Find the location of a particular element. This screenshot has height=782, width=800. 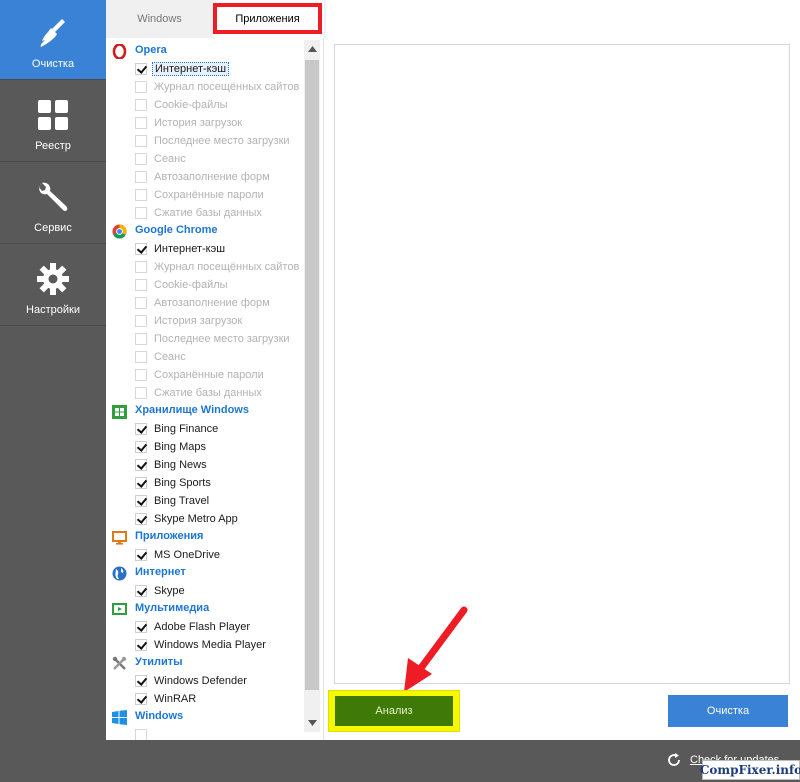

group-title: Opera is located at coordinates (151, 50).